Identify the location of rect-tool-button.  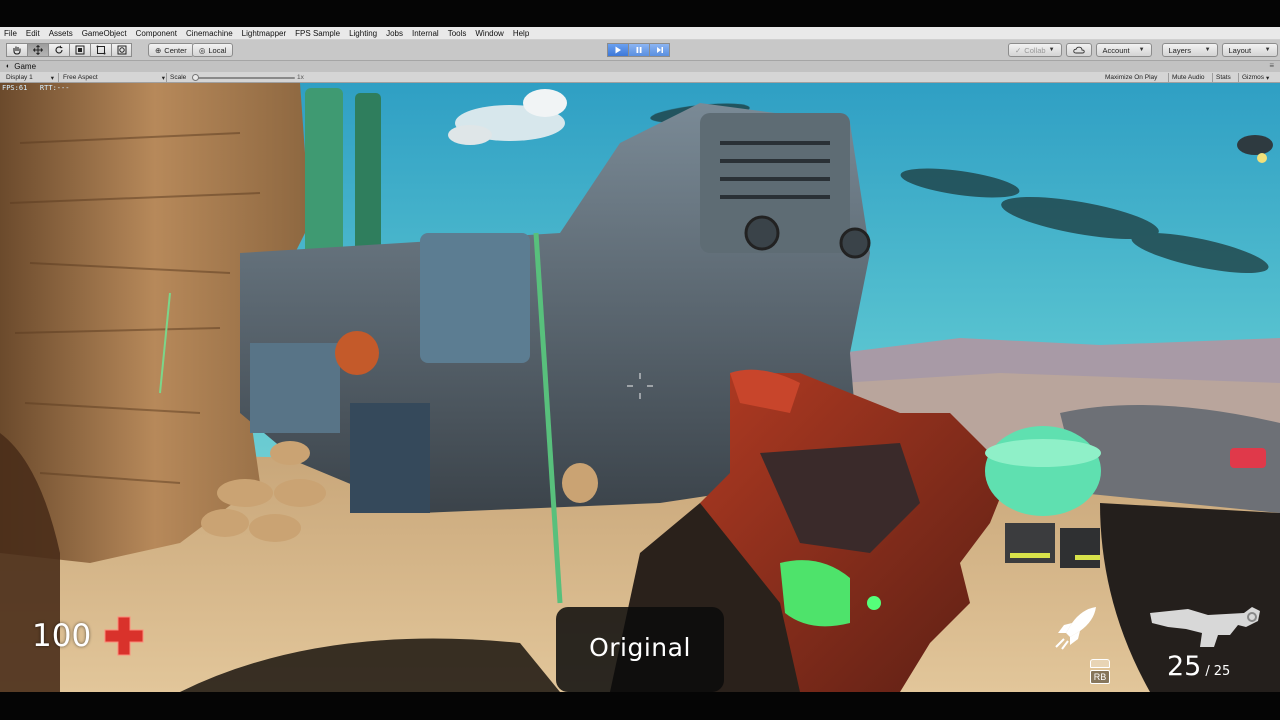
(100, 50).